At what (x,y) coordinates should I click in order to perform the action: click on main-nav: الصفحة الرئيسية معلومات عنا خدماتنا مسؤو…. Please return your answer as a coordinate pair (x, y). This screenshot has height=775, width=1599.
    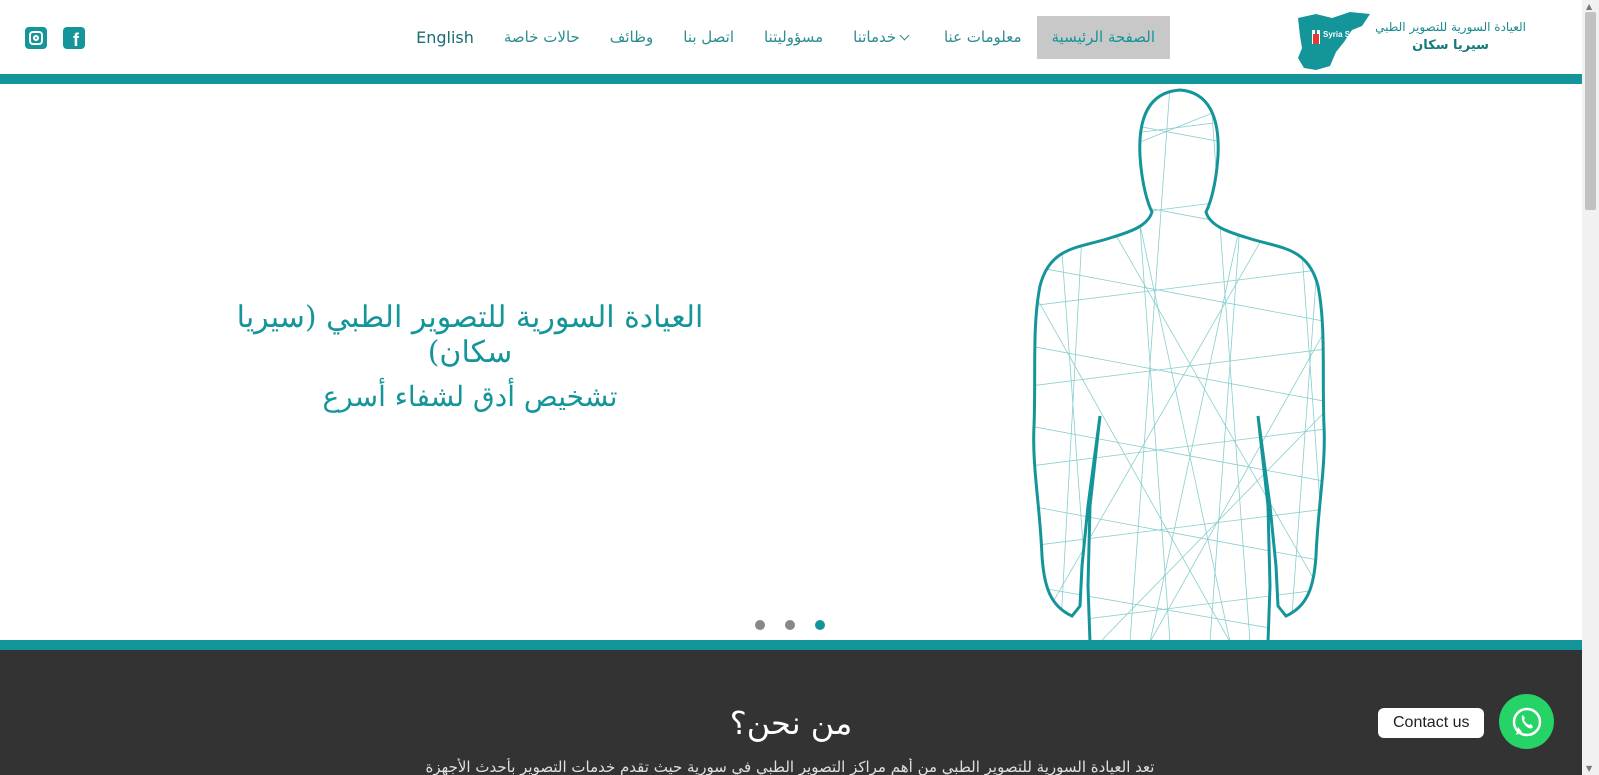
    Looking at the image, I should click on (790, 37).